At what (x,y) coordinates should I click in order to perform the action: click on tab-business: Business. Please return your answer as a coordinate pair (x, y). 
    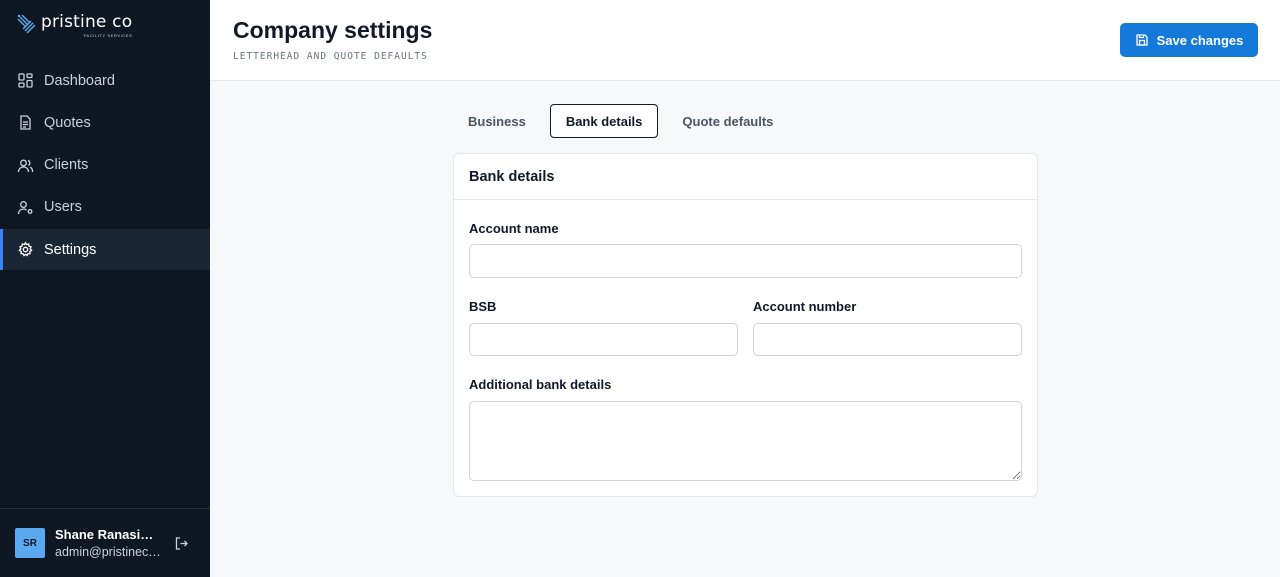
    Looking at the image, I should click on (497, 121).